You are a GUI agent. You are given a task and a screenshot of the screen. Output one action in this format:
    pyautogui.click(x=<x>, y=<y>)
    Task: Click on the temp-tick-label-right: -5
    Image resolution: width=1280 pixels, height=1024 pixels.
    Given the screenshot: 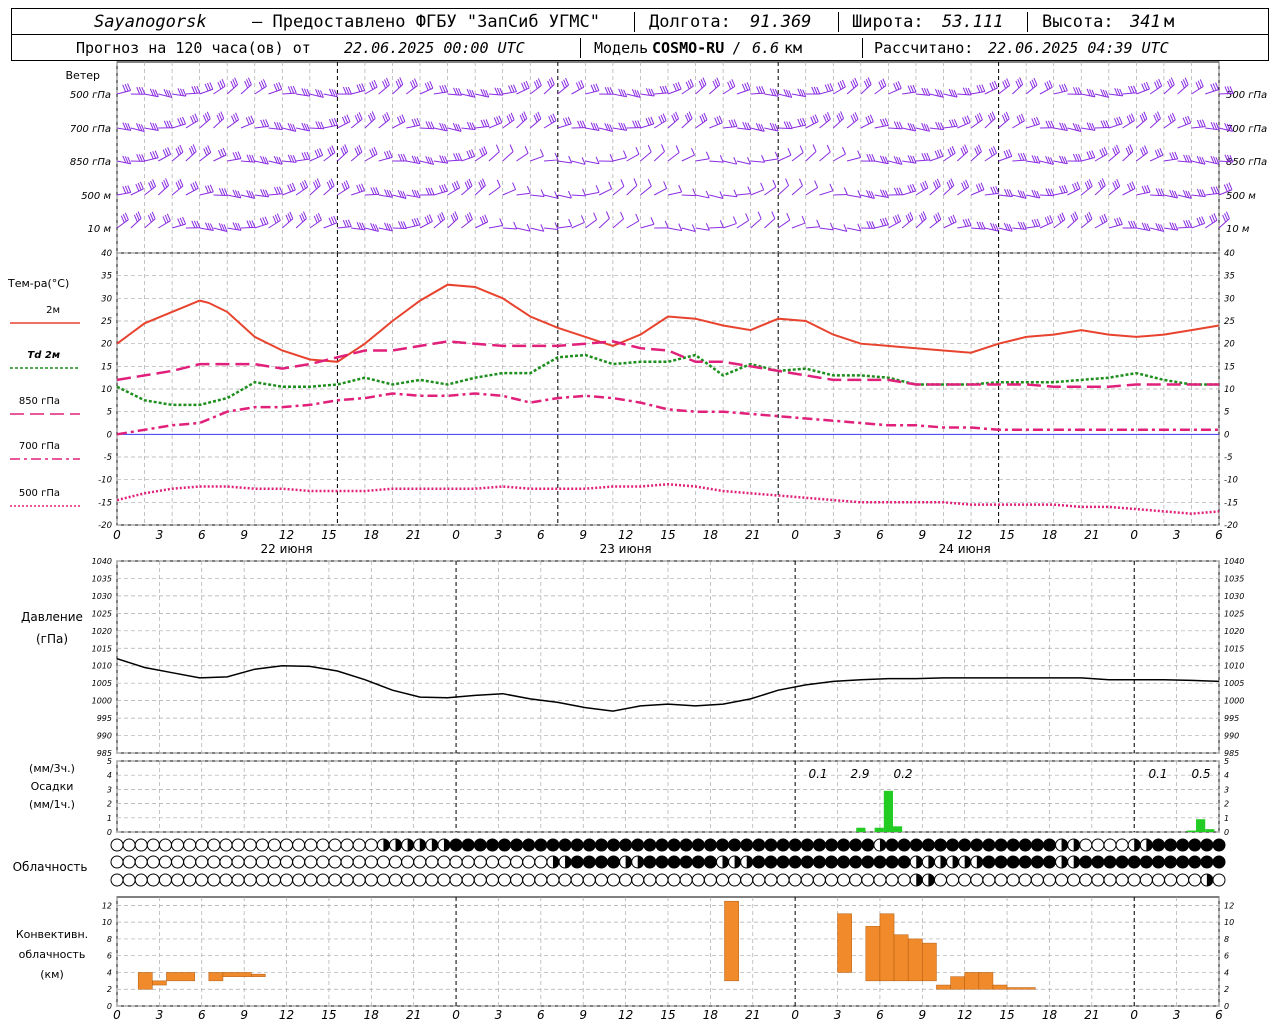 What is the action you would take?
    pyautogui.click(x=1228, y=458)
    